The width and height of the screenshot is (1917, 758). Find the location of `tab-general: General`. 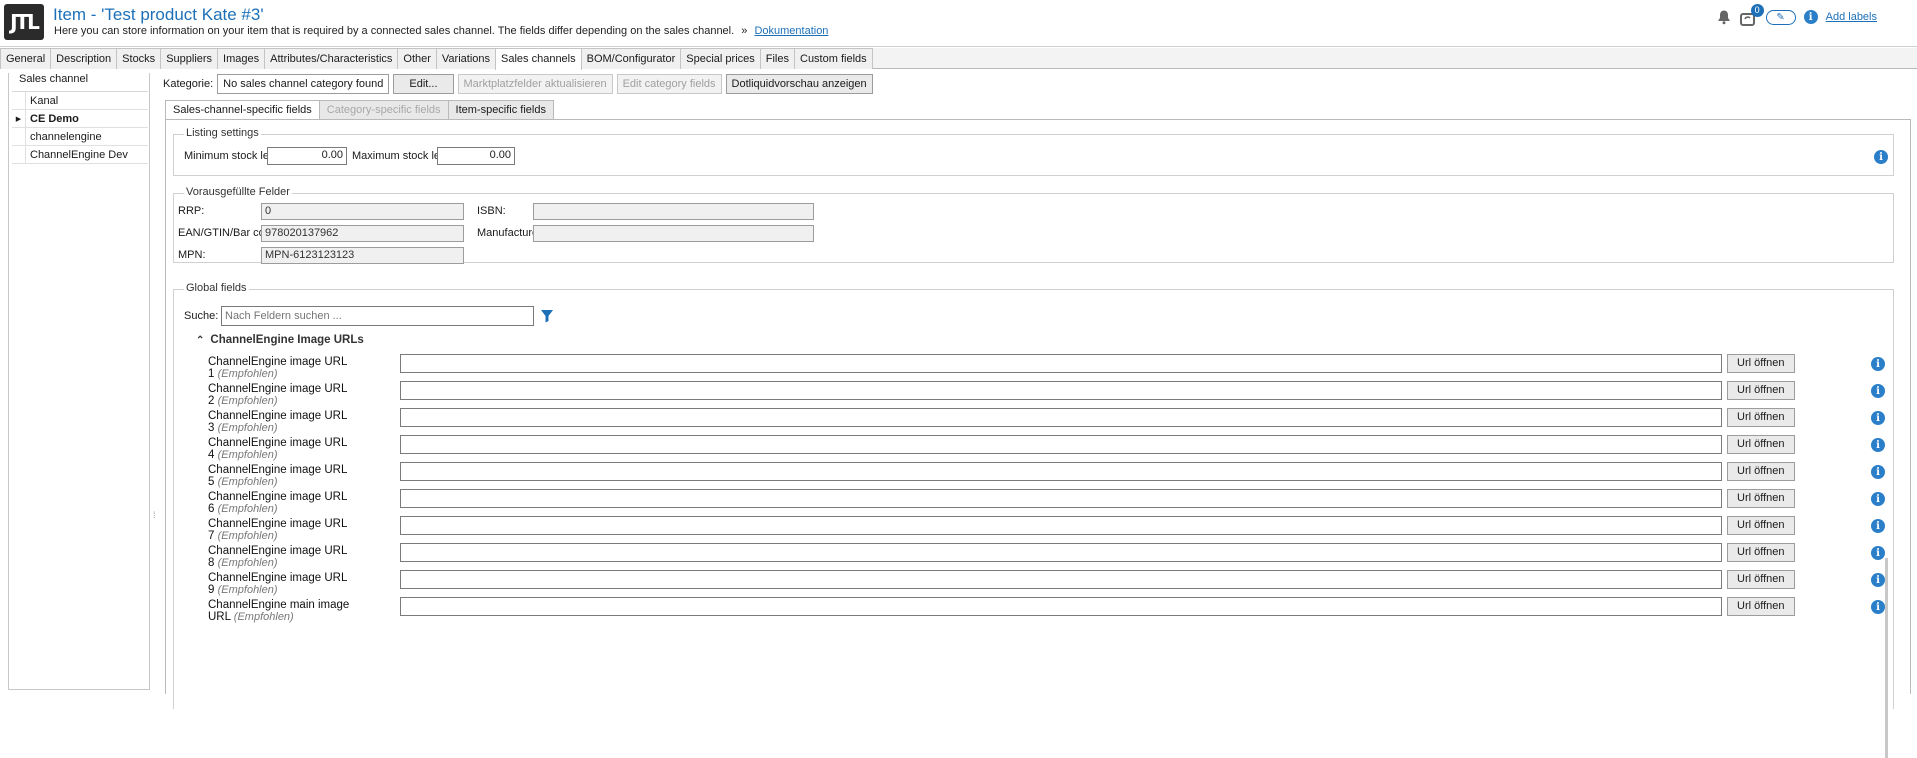

tab-general: General is located at coordinates (26, 58).